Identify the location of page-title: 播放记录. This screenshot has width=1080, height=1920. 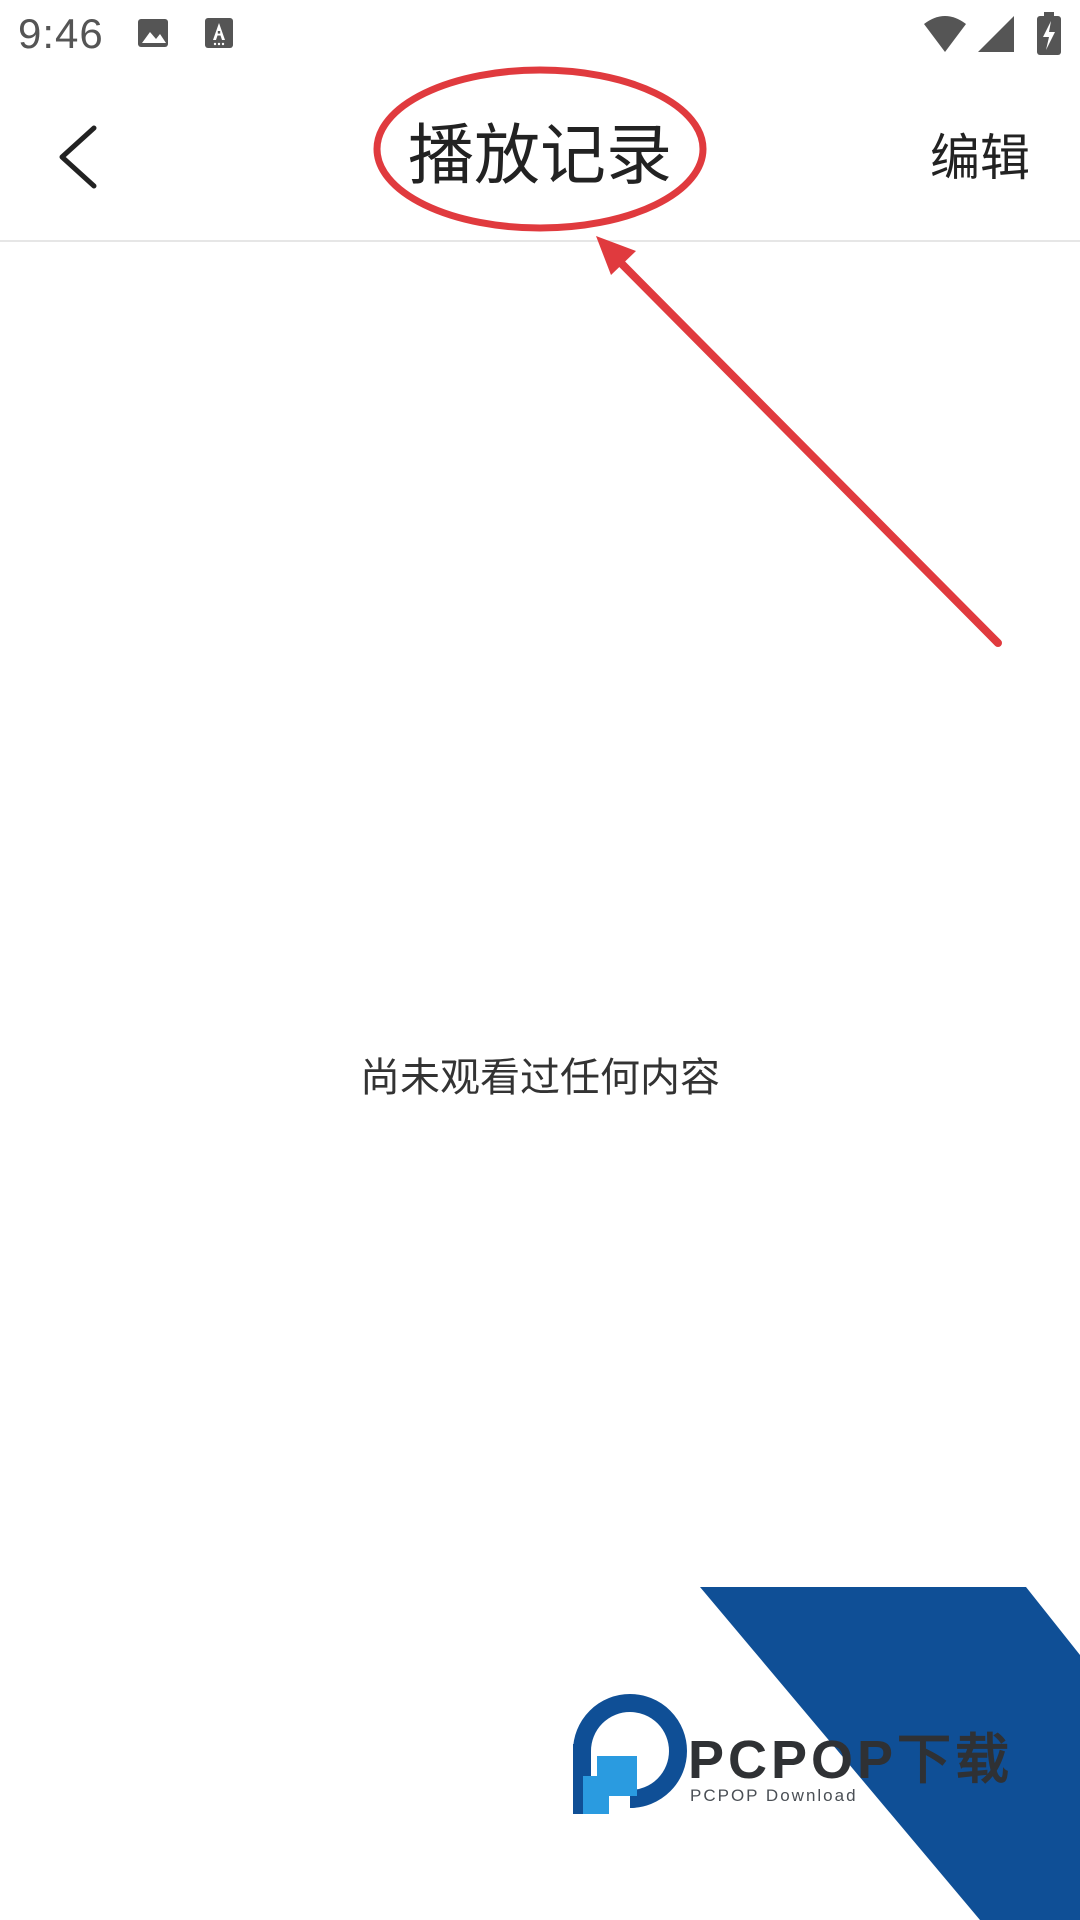
(540, 155).